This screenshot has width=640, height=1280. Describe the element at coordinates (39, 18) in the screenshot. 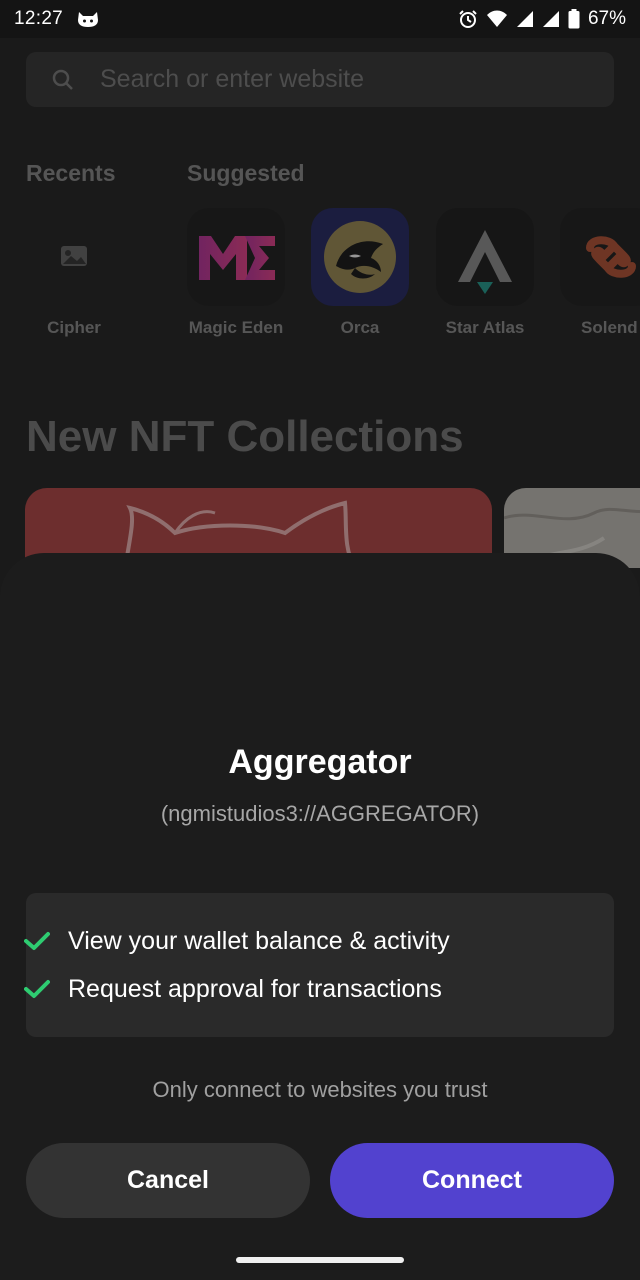

I see `status-time: 12:27` at that location.